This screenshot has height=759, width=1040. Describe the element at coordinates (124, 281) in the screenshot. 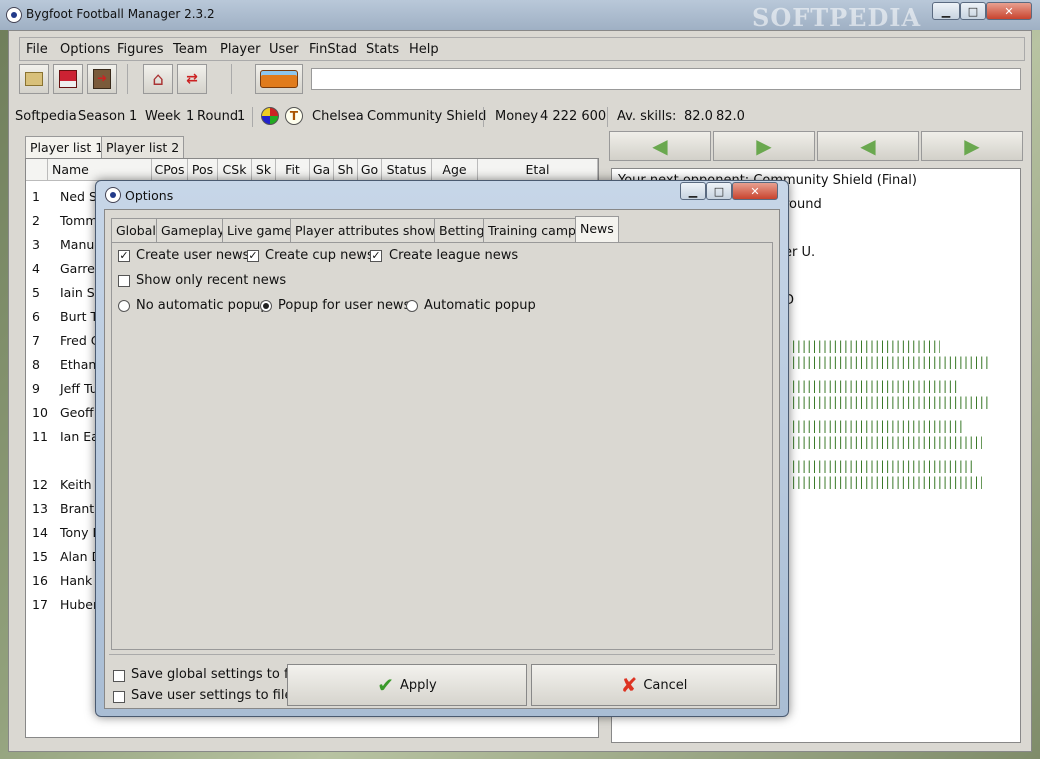

I see `show-only-recent-news-checkbox` at that location.